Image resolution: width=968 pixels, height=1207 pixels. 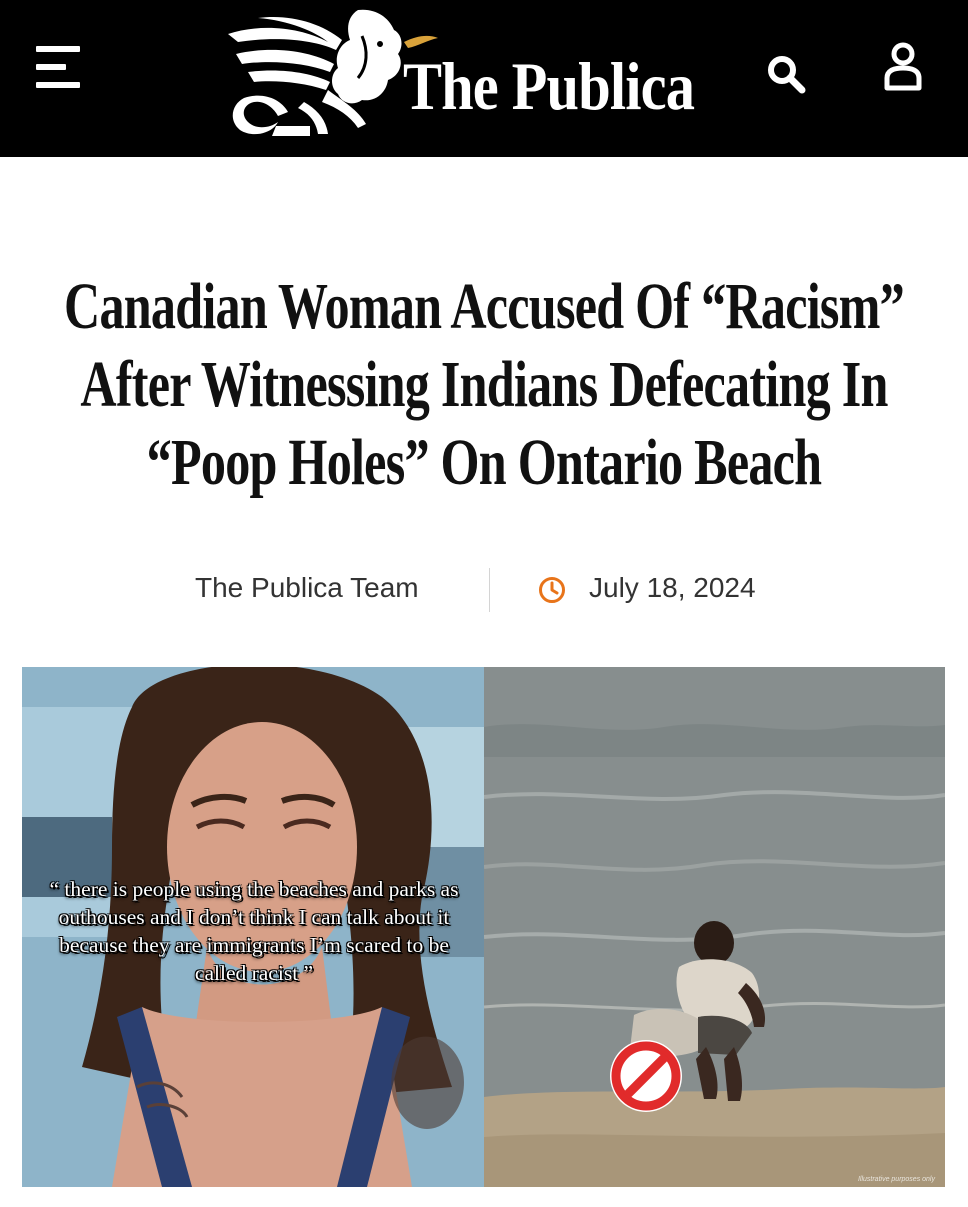 I want to click on author-link: The Publica Team, so click(x=307, y=588).